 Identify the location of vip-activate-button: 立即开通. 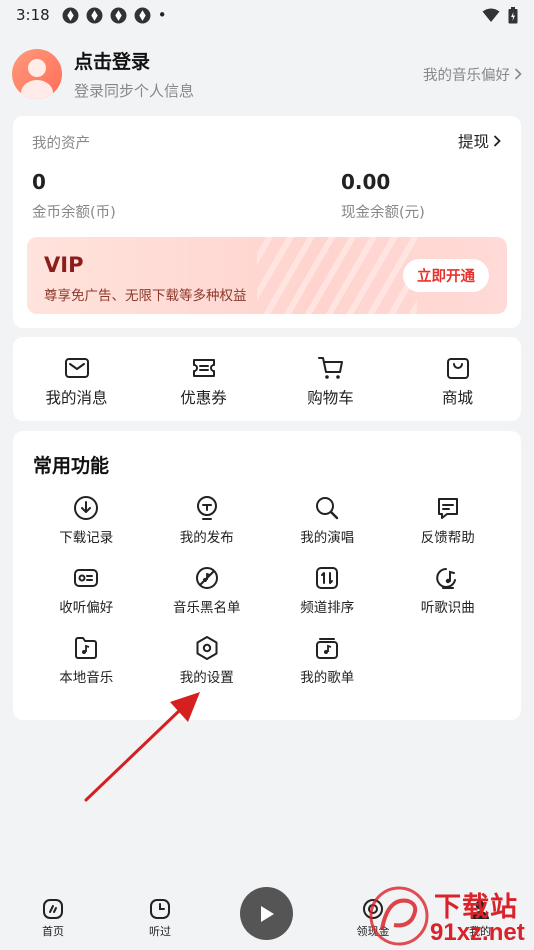
(446, 275).